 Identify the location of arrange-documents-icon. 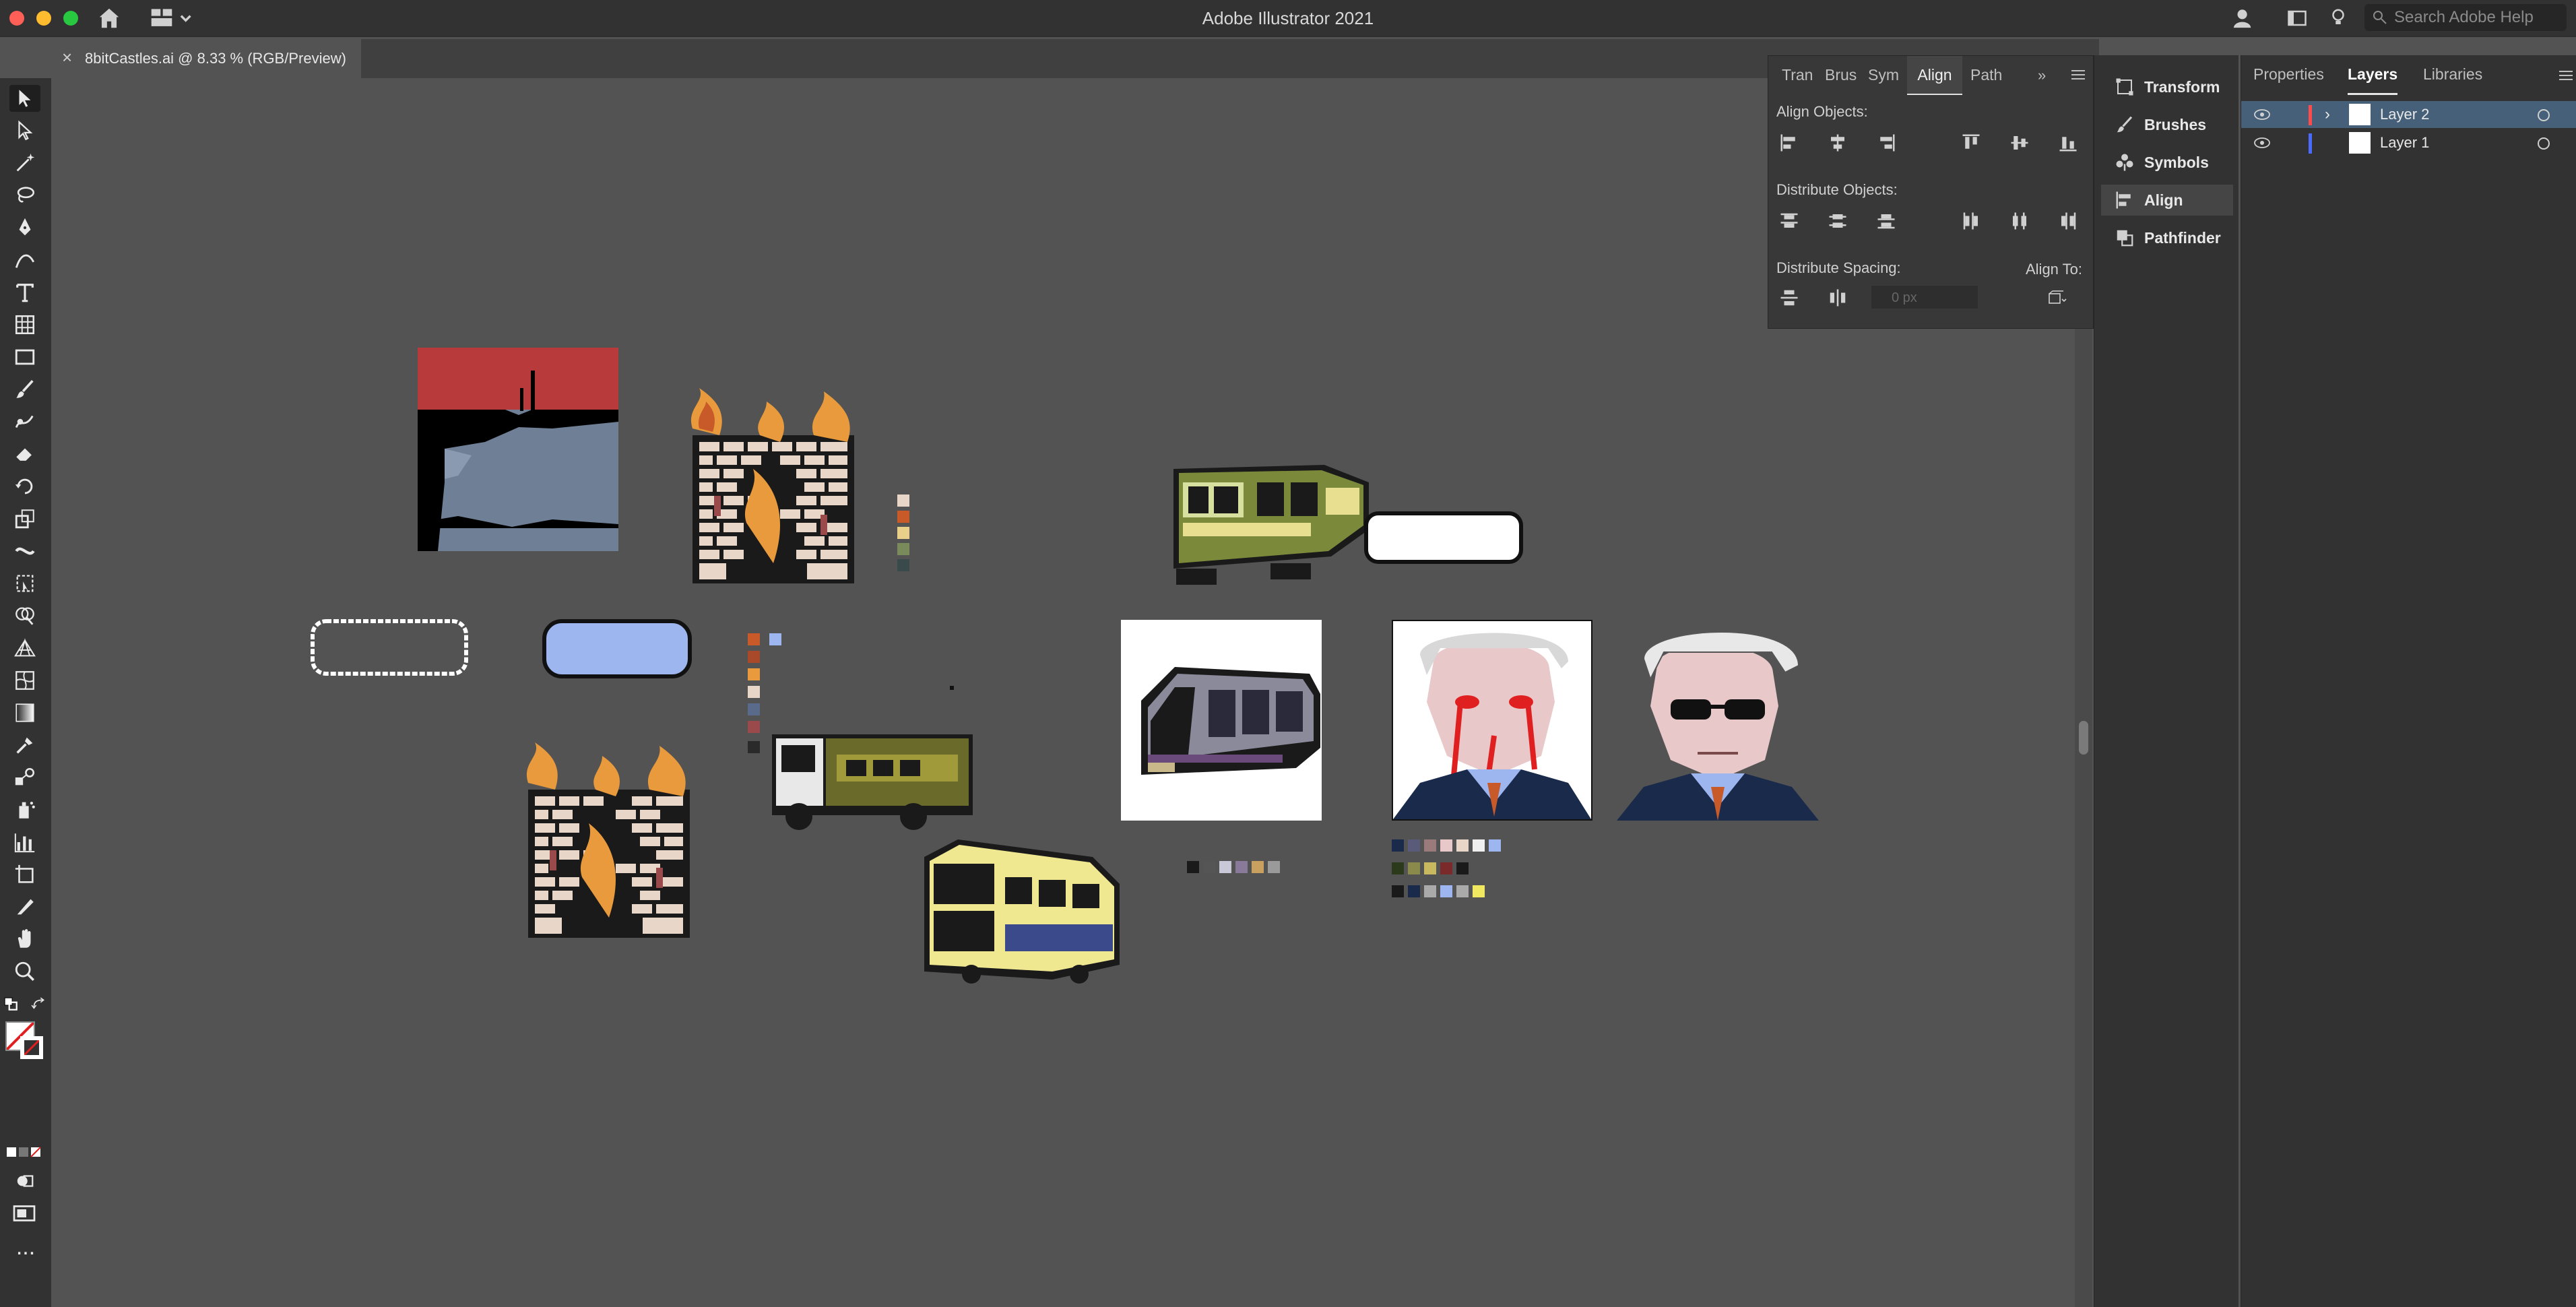
(2297, 18).